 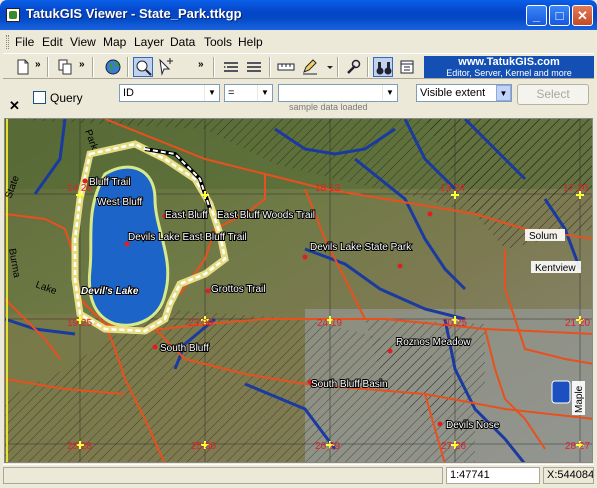 What do you see at coordinates (65, 67) in the screenshot?
I see `copy-icon` at bounding box center [65, 67].